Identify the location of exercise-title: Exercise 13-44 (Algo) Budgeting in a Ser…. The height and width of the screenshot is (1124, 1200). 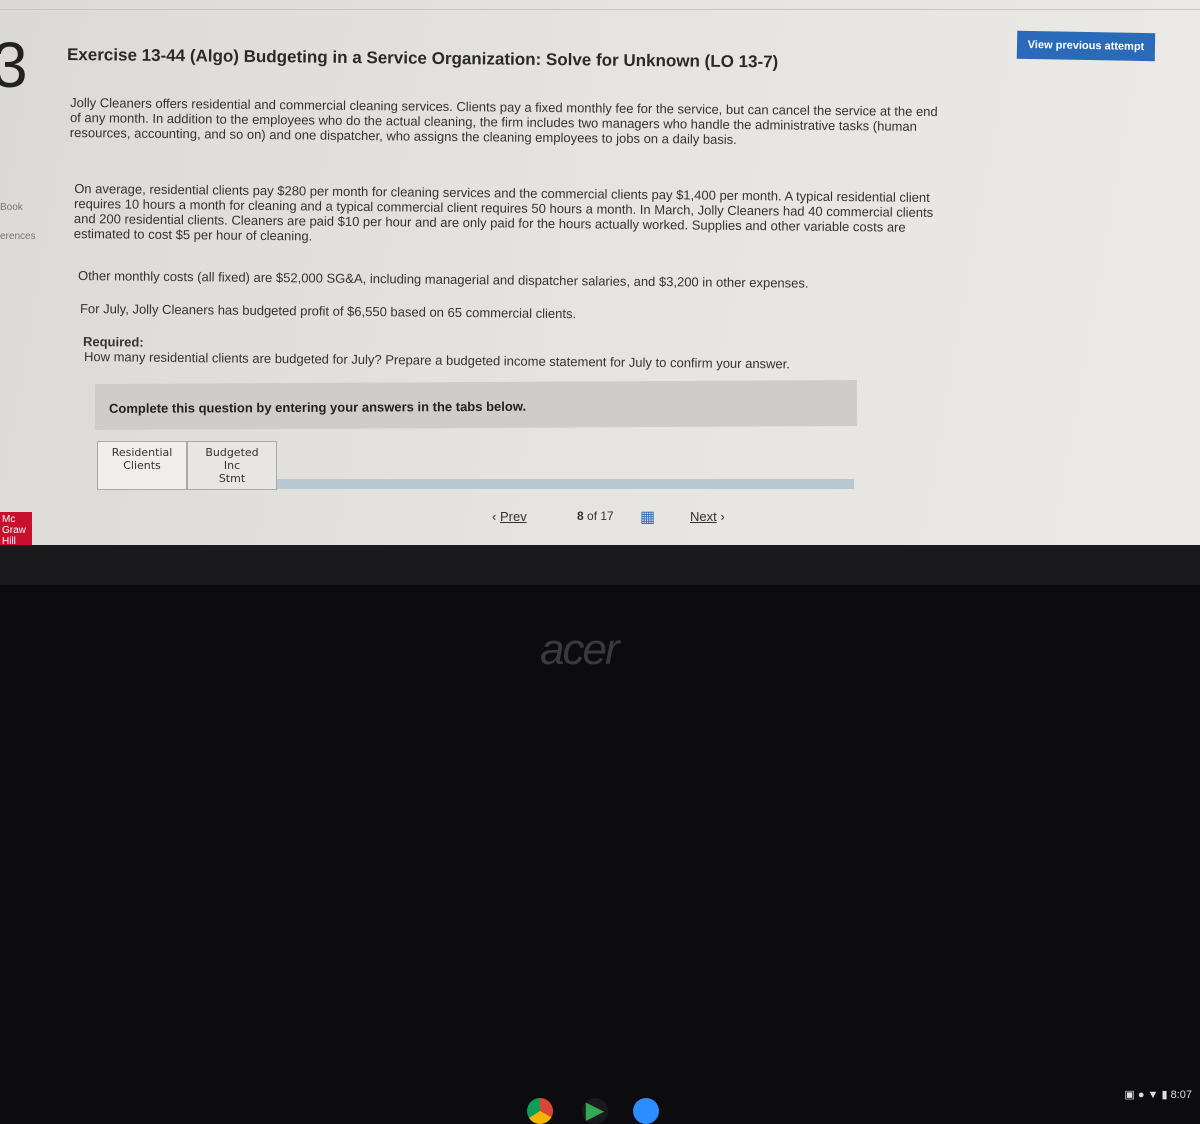
(422, 58).